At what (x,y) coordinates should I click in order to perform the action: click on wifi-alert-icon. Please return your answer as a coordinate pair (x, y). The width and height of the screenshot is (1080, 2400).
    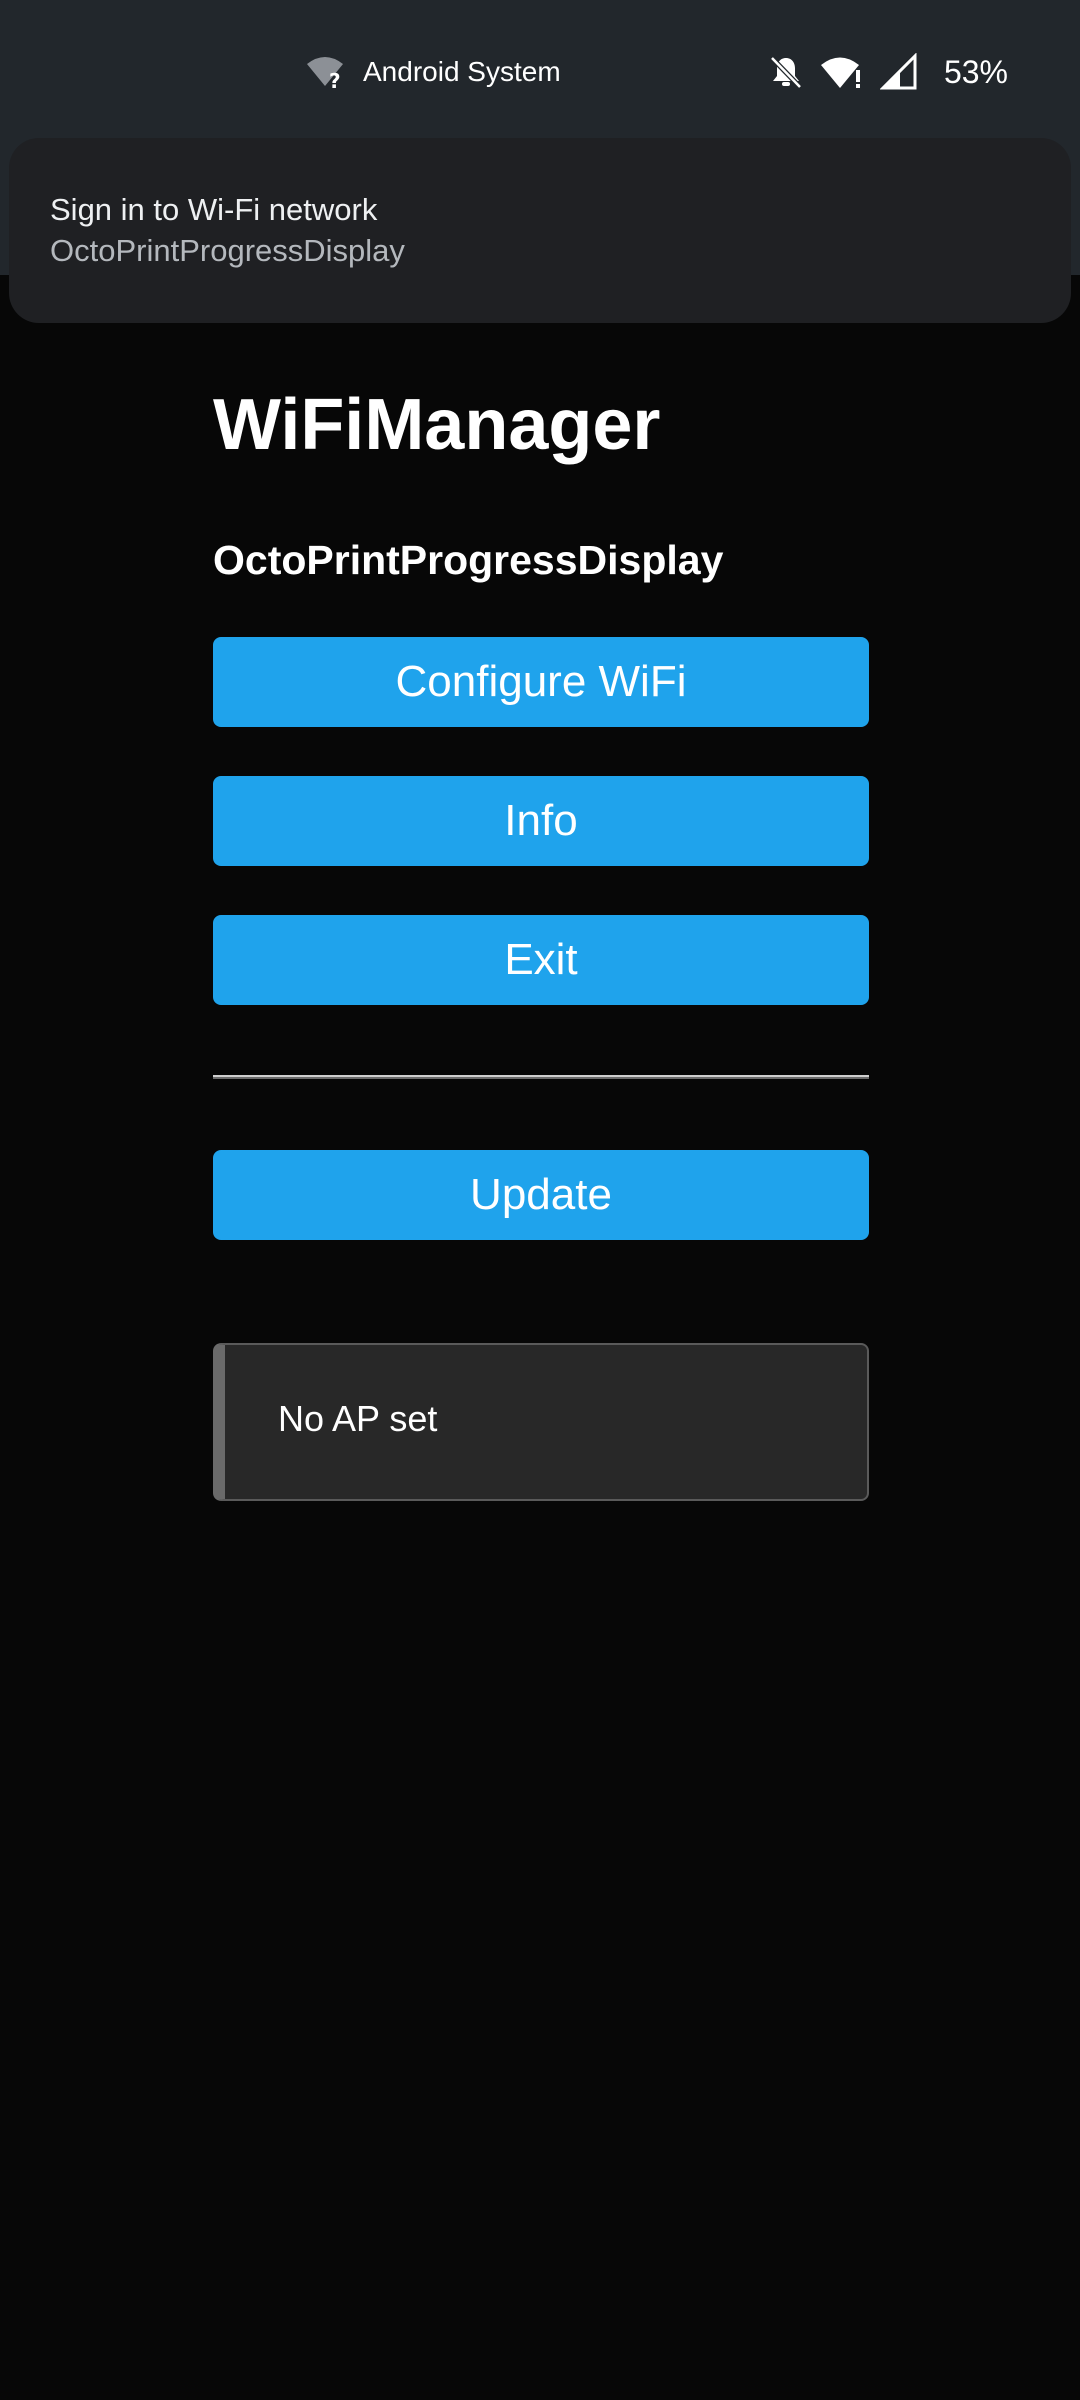
    Looking at the image, I should click on (842, 72).